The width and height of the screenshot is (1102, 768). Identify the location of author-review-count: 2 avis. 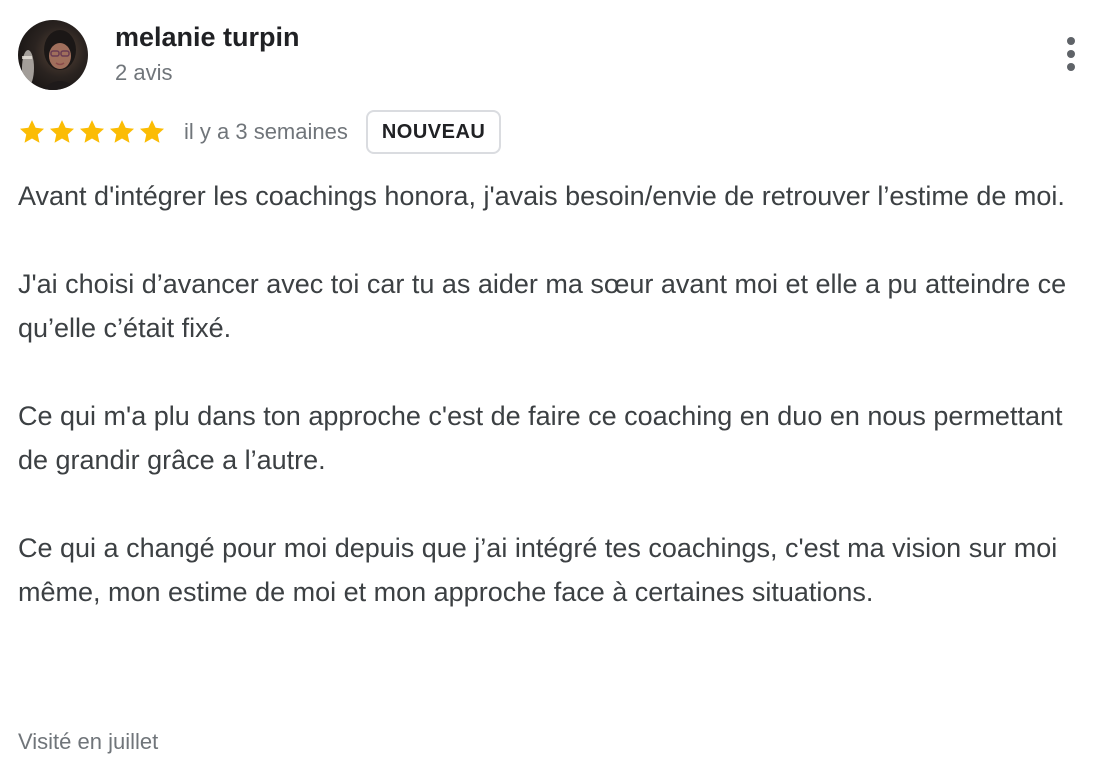
(143, 73).